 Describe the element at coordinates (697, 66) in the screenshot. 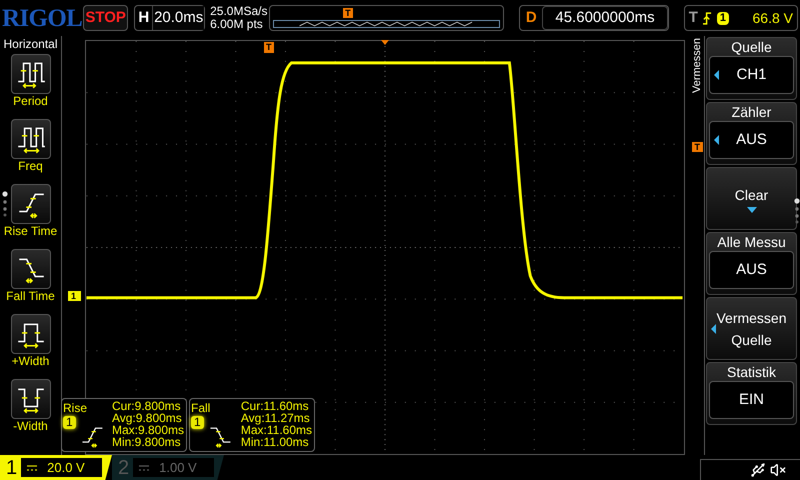

I see `menu-tab: Vermessen` at that location.